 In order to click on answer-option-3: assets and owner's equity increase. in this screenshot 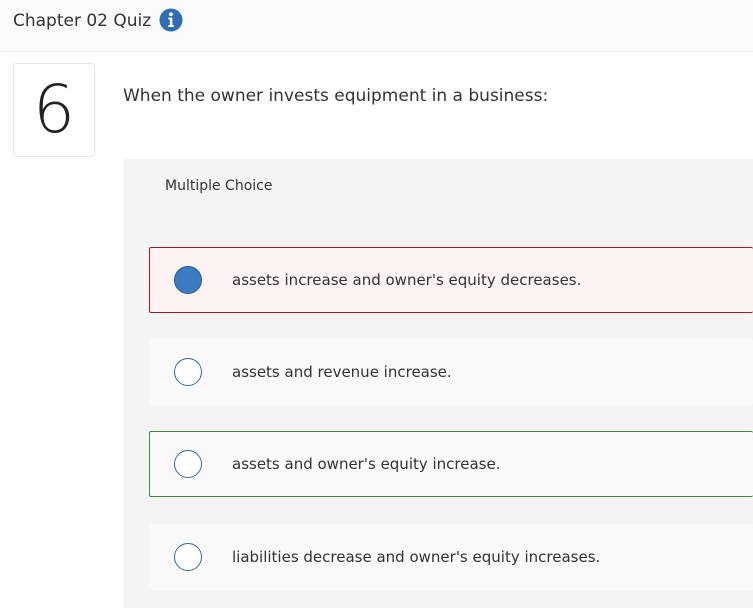, I will do `click(451, 464)`.